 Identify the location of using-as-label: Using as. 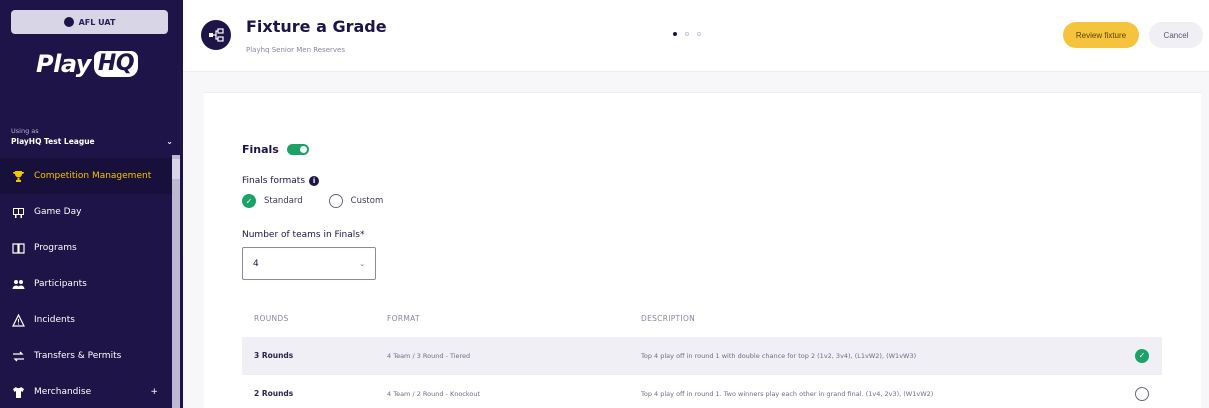
(25, 131).